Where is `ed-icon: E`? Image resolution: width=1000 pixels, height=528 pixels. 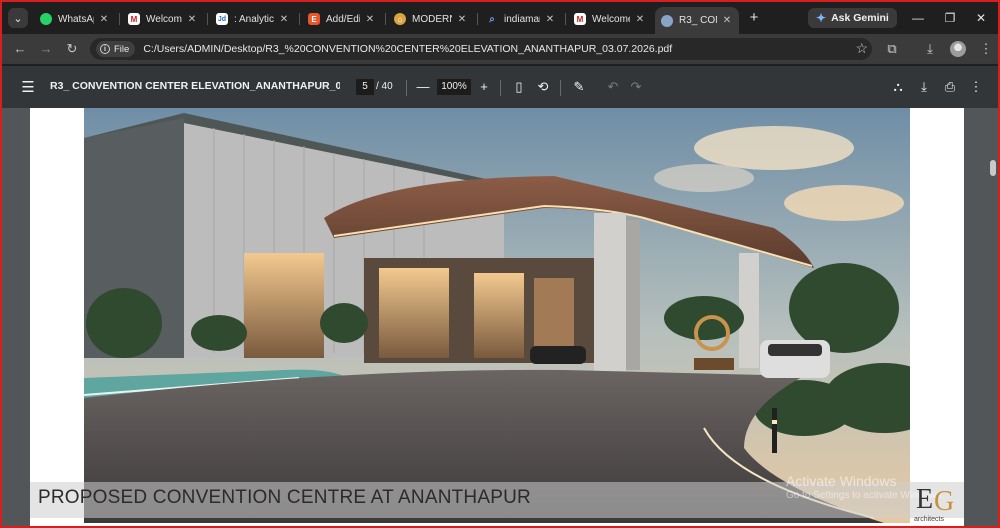
ed-icon: E is located at coordinates (314, 19).